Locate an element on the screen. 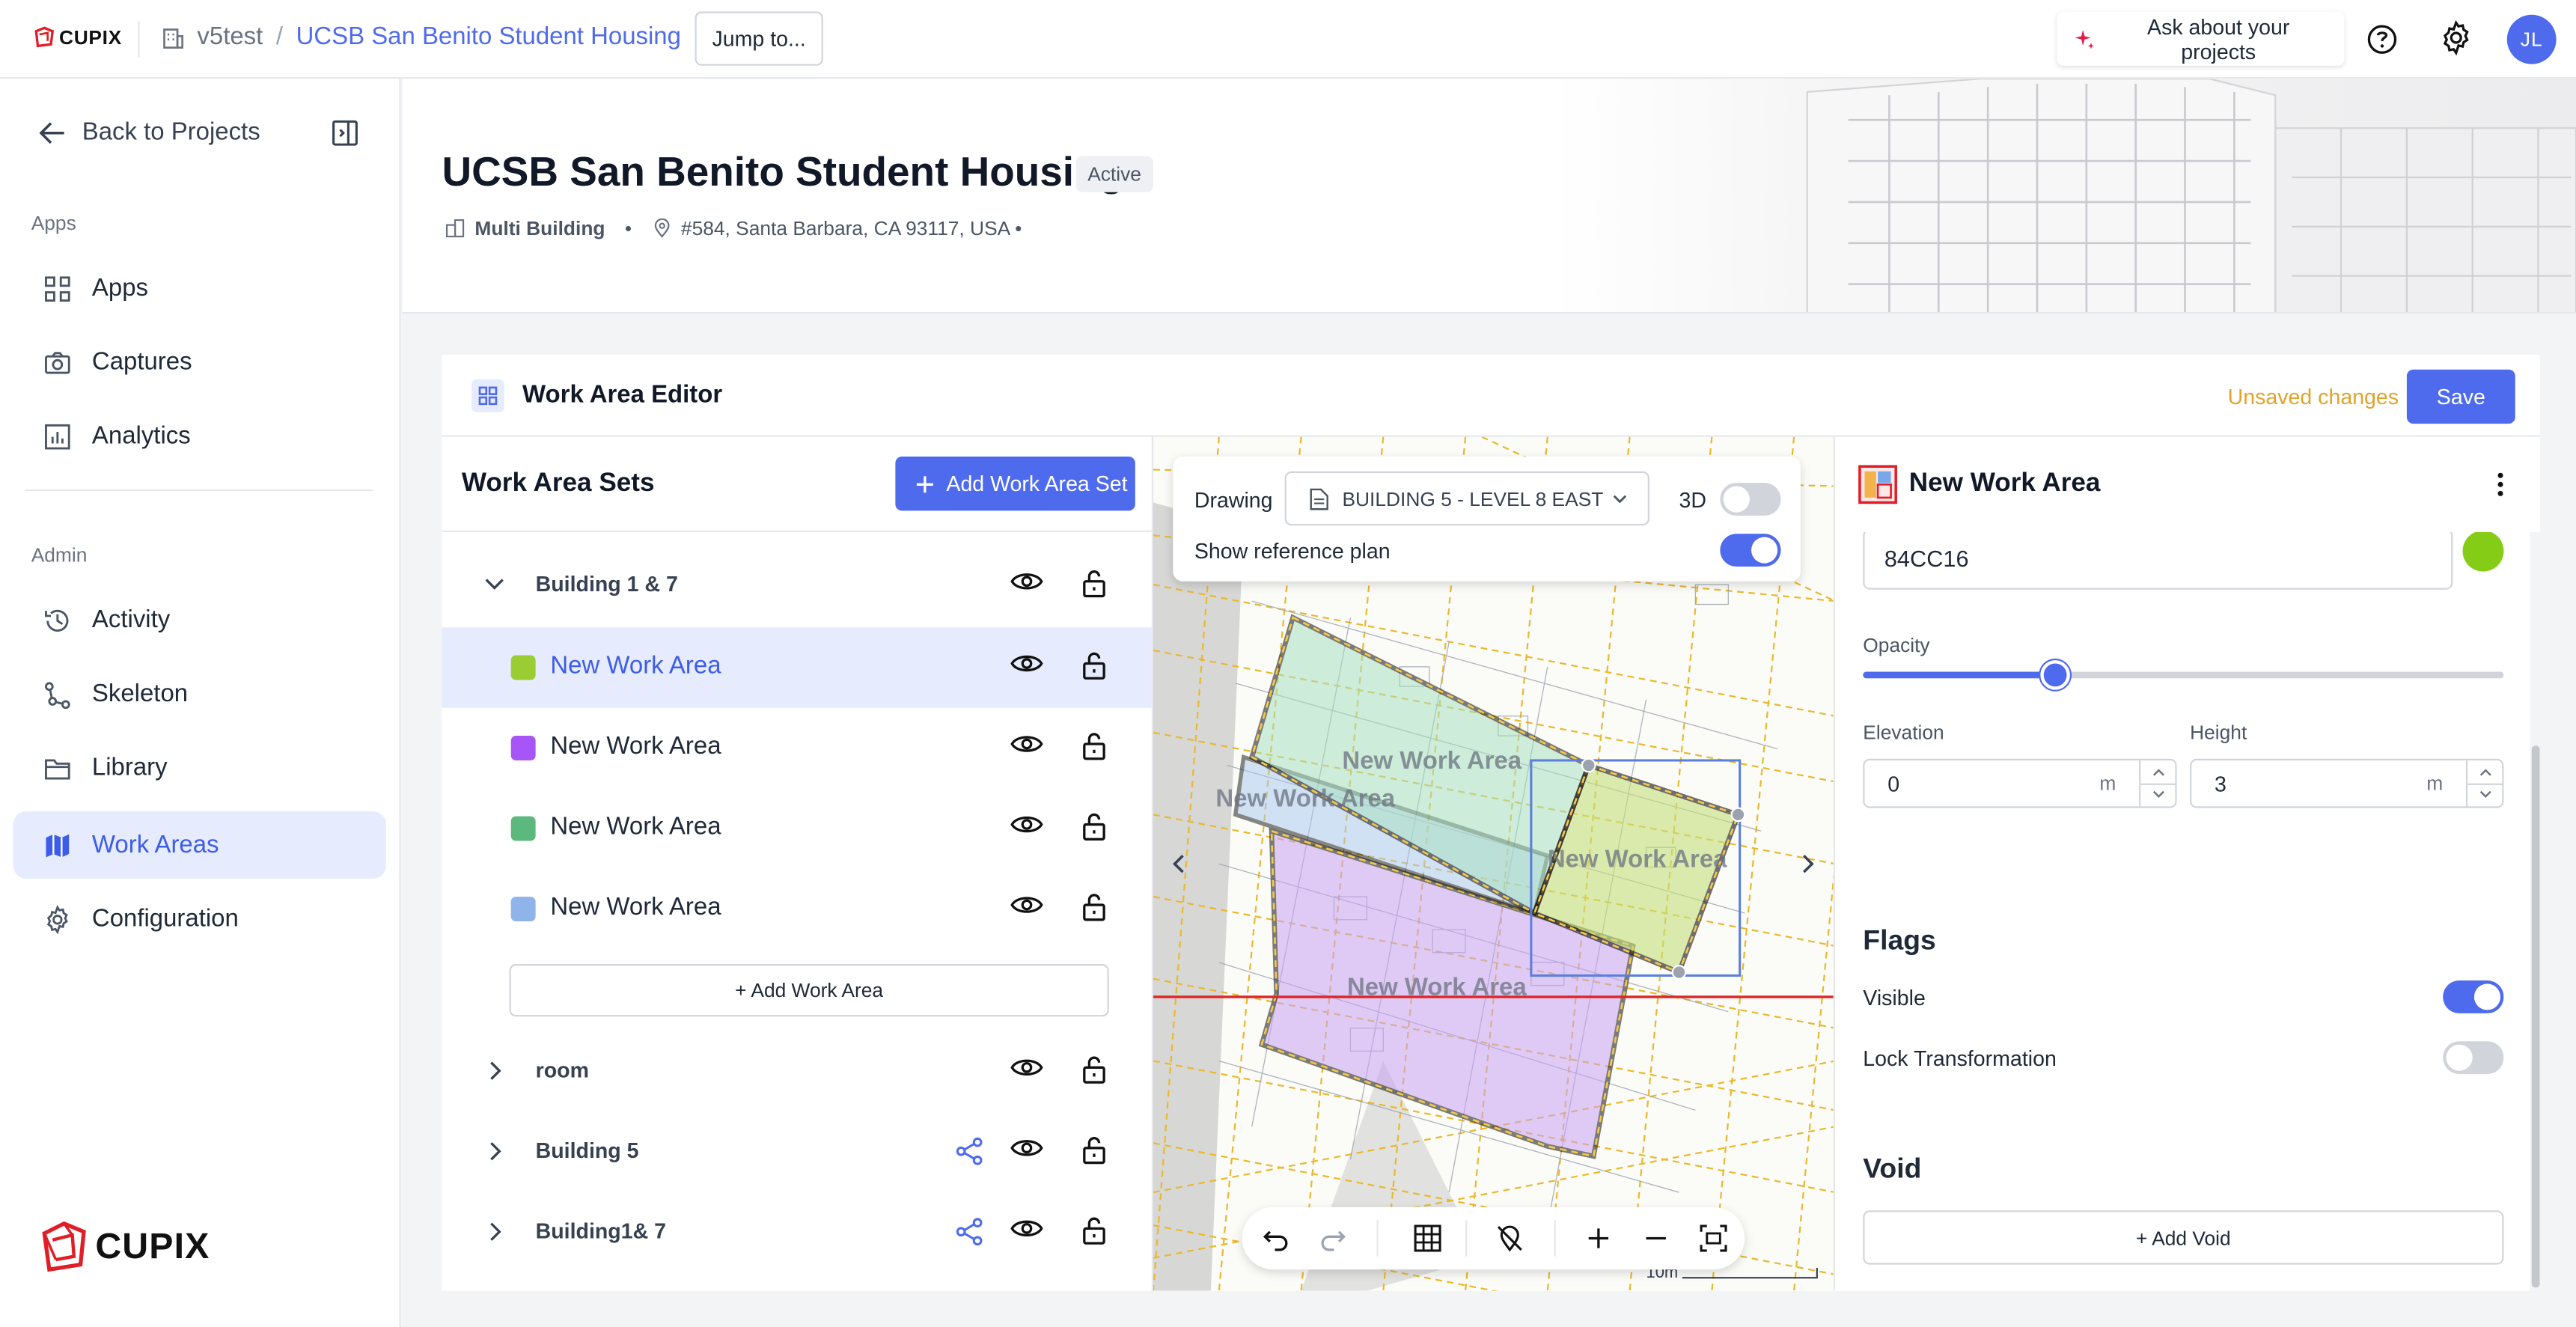  toolbar-divider is located at coordinates (1377, 1239).